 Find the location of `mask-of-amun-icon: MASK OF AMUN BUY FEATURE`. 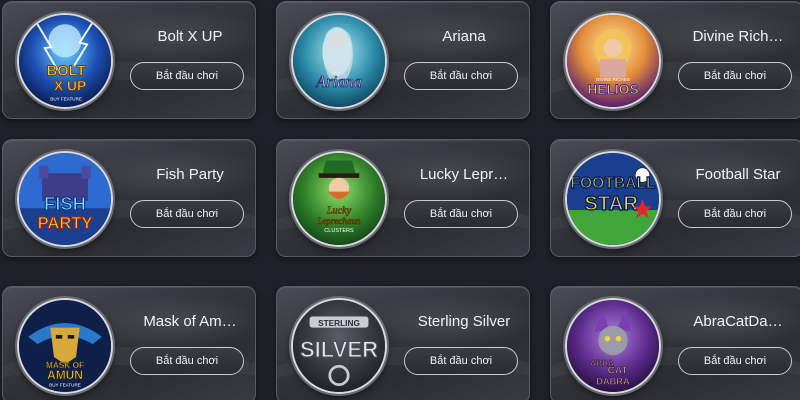

mask-of-amun-icon: MASK OF AMUN BUY FEATURE is located at coordinates (65, 346).